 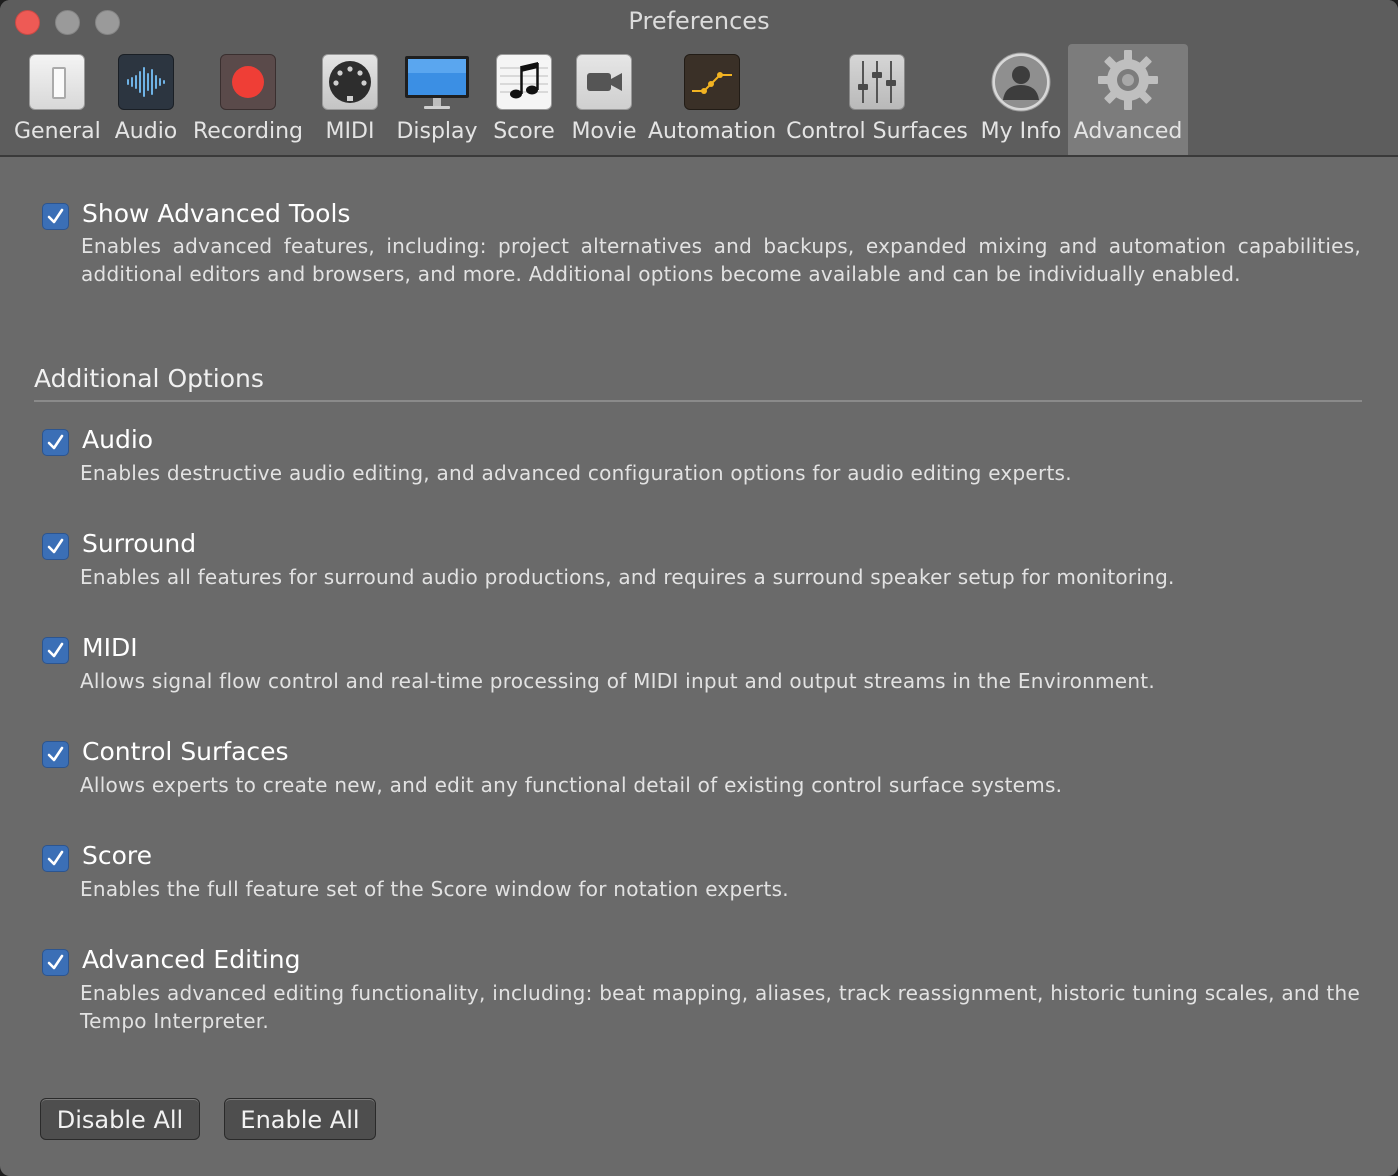 I want to click on tab-score: Score, so click(x=524, y=99).